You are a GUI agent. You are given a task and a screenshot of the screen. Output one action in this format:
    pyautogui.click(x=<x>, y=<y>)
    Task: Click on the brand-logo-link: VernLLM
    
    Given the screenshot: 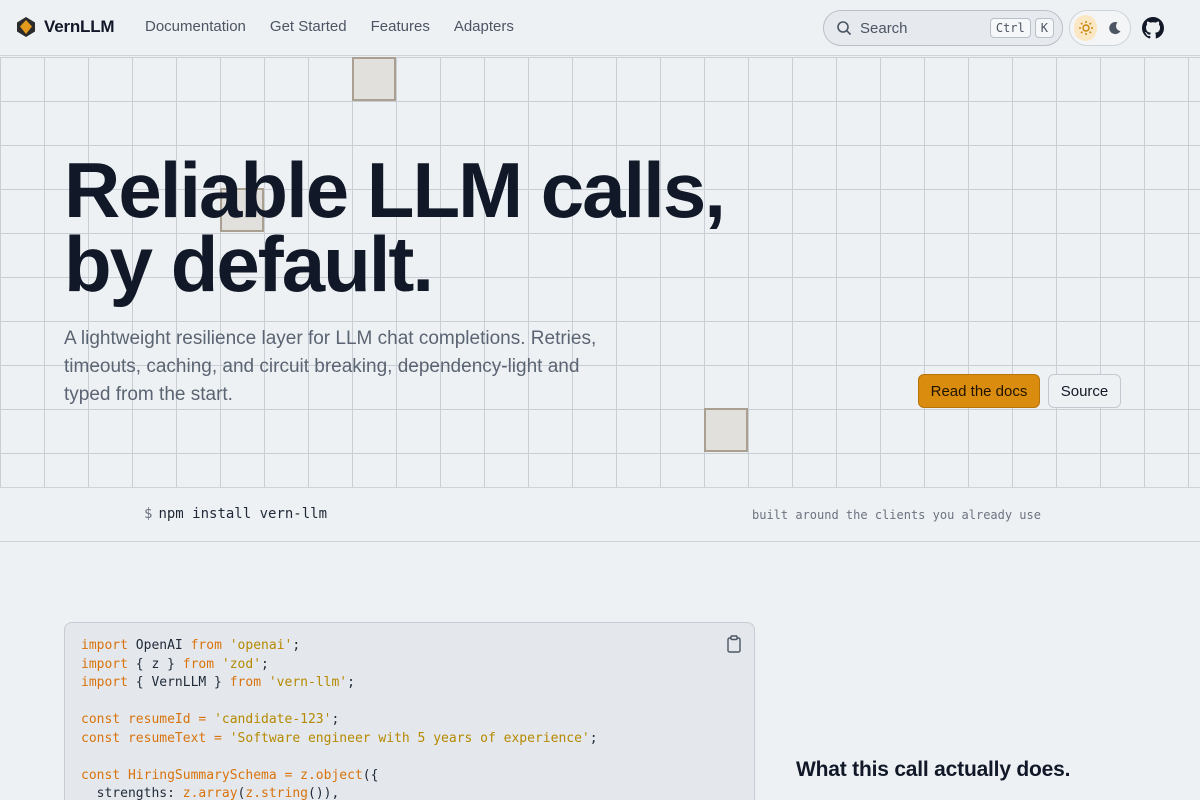 What is the action you would take?
    pyautogui.click(x=65, y=27)
    